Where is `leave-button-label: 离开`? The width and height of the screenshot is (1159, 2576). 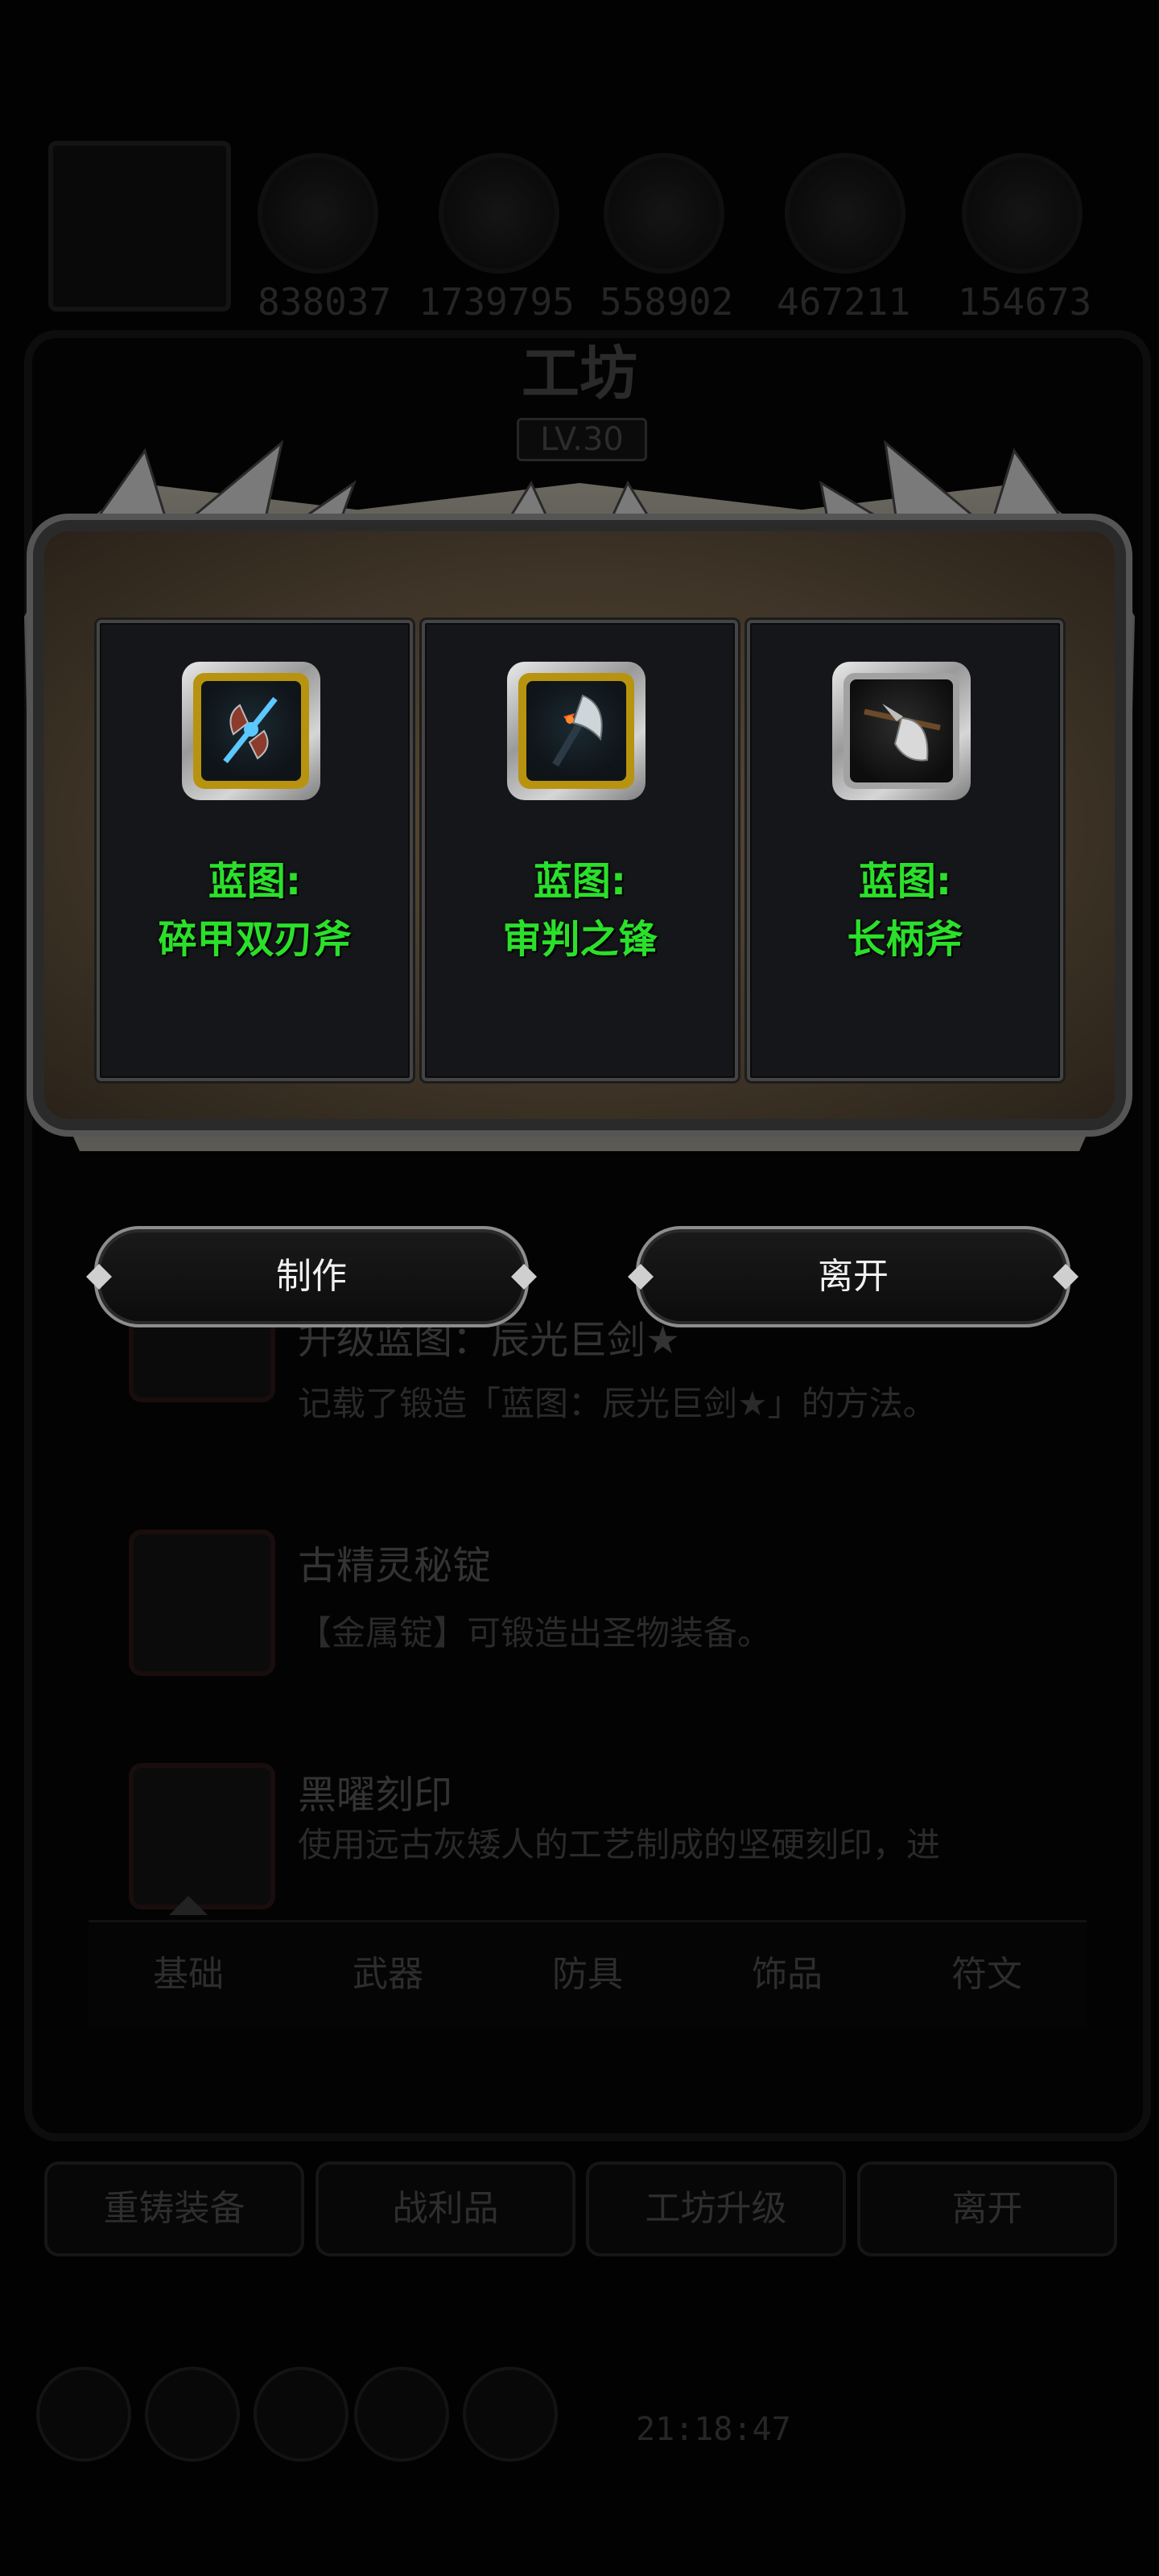
leave-button-label: 离开 is located at coordinates (853, 1276).